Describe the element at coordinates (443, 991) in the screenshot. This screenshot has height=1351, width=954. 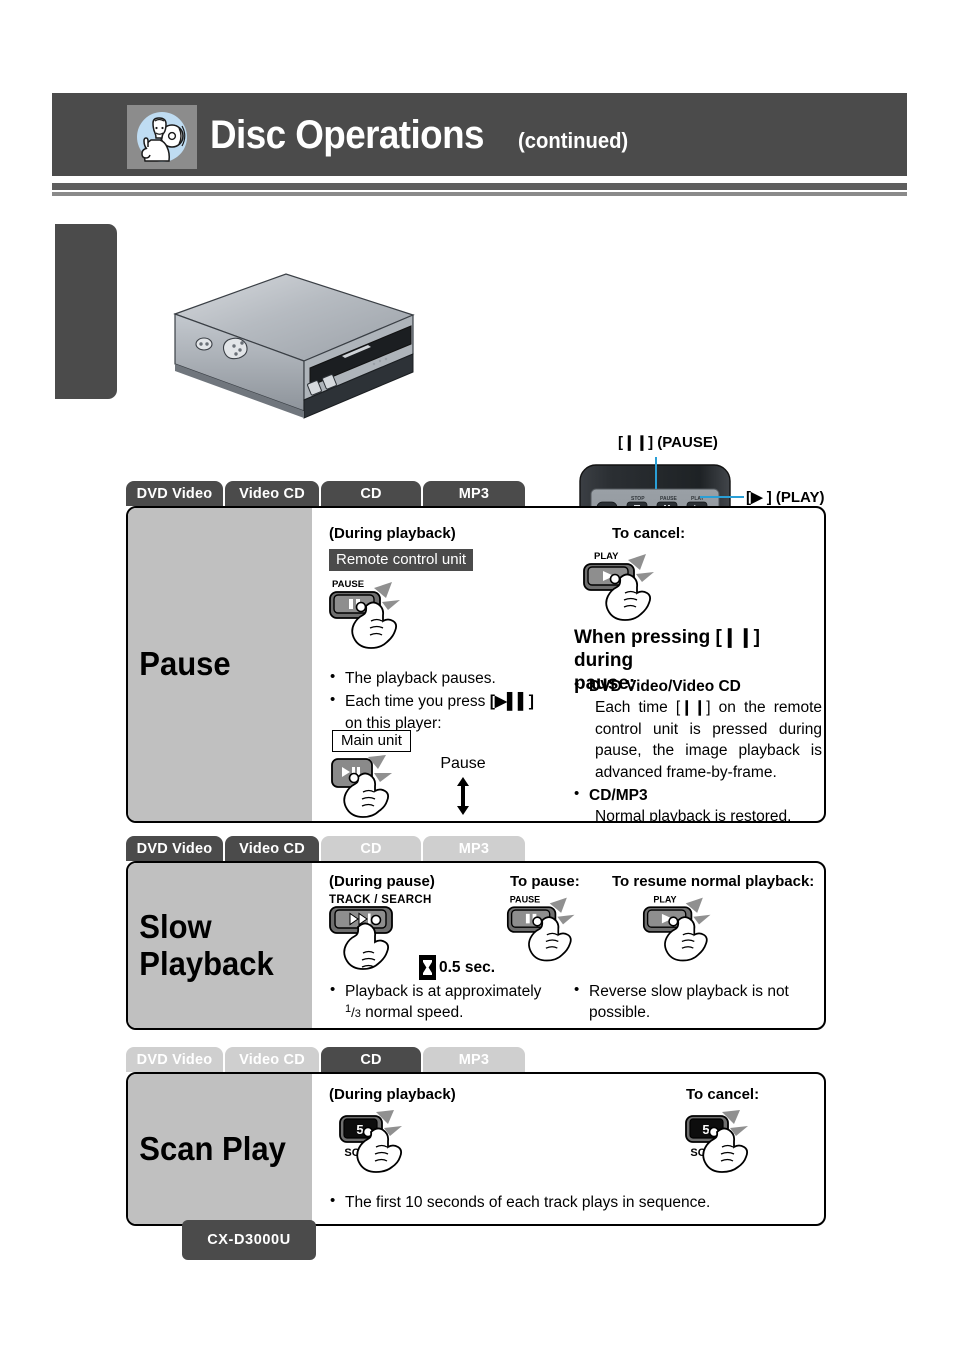
I see `slow-bullet-1-line1: Playback is at approximately` at that location.